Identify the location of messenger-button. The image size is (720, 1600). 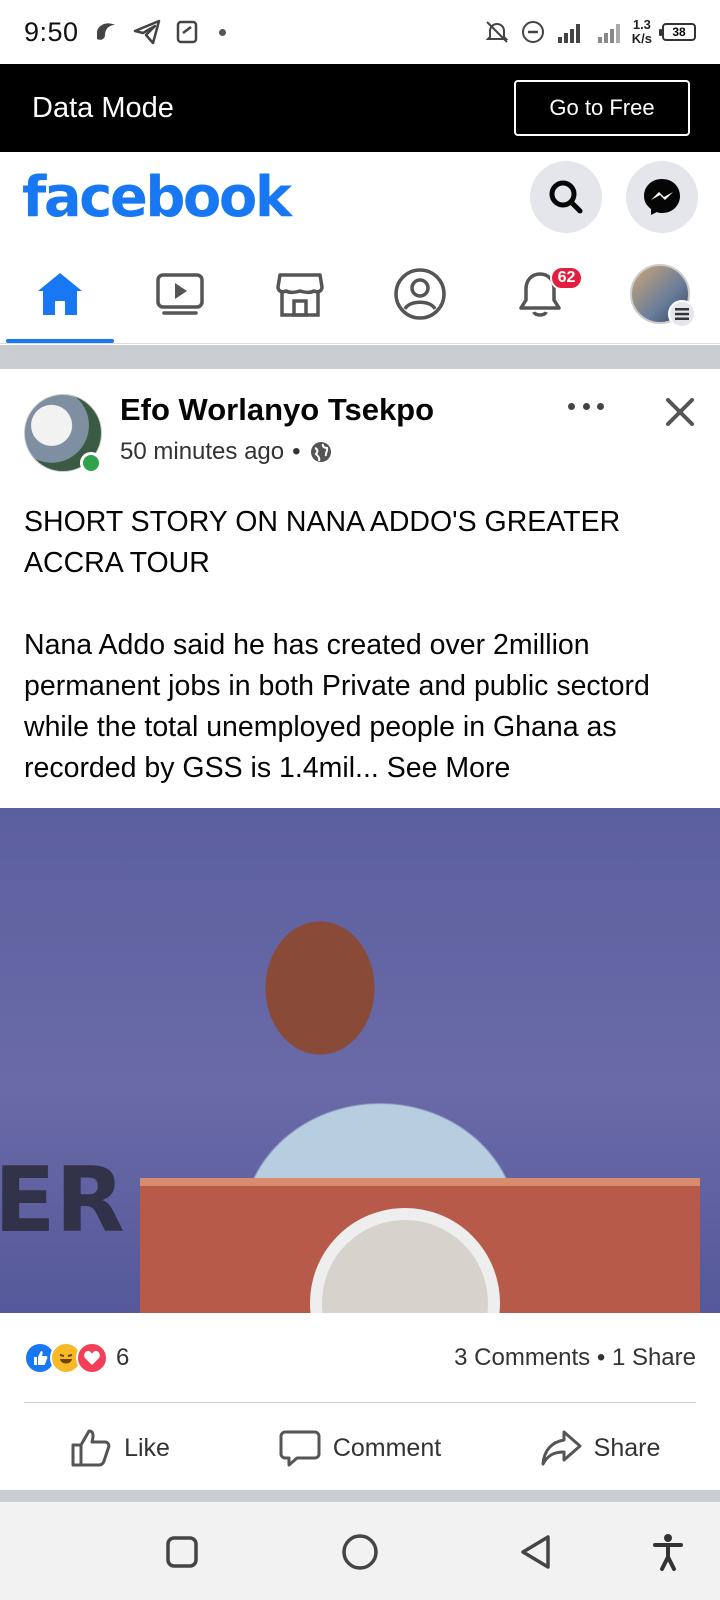
(662, 197).